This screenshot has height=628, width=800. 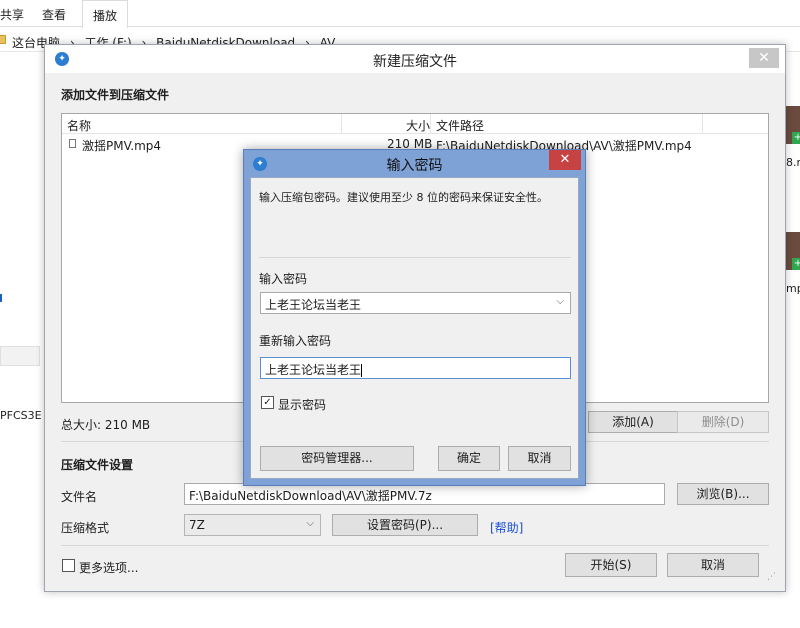 I want to click on file-icon, so click(x=72, y=143).